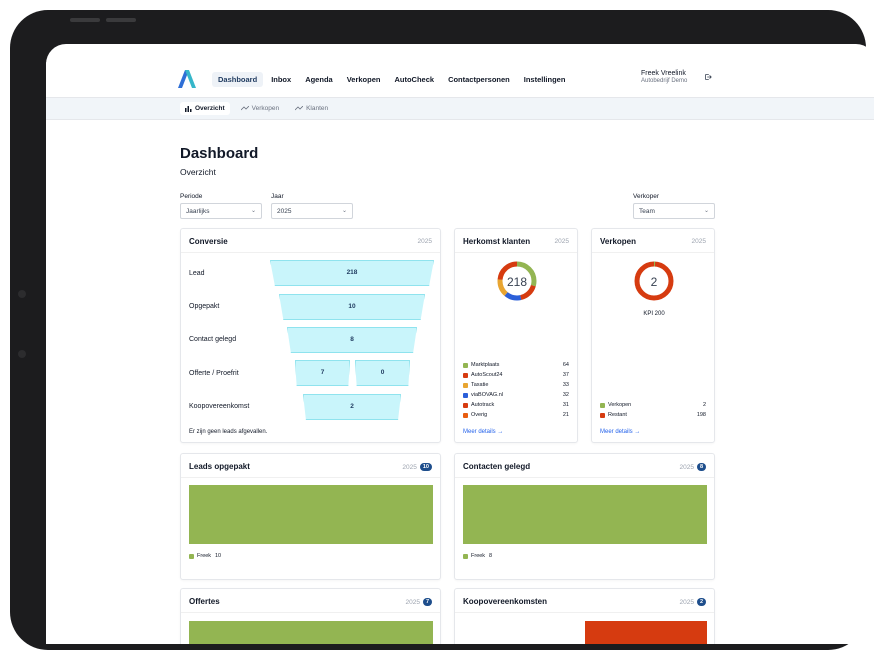 The height and width of the screenshot is (650, 874). Describe the element at coordinates (414, 79) in the screenshot. I see `nav-autocheck: AutoCheck` at that location.